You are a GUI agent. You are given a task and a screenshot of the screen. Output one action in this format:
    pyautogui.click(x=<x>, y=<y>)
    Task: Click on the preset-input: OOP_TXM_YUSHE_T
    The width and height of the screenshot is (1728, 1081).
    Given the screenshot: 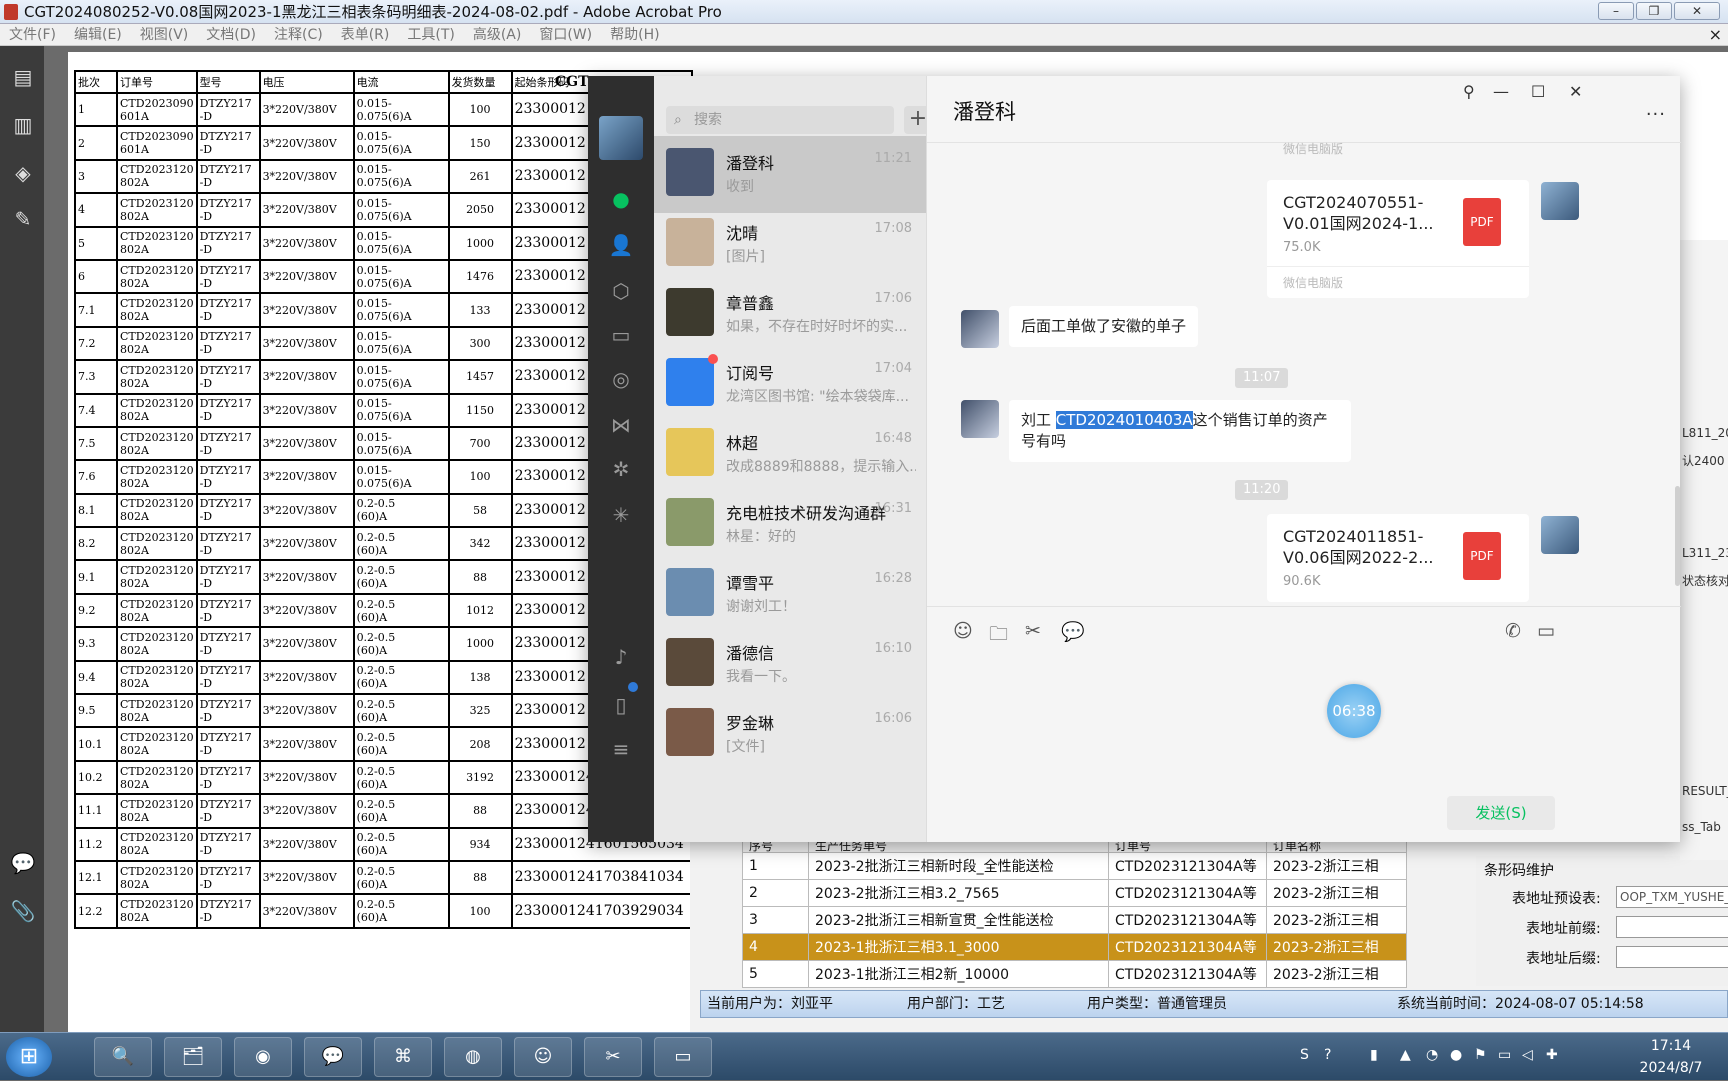 What is the action you would take?
    pyautogui.click(x=1672, y=897)
    